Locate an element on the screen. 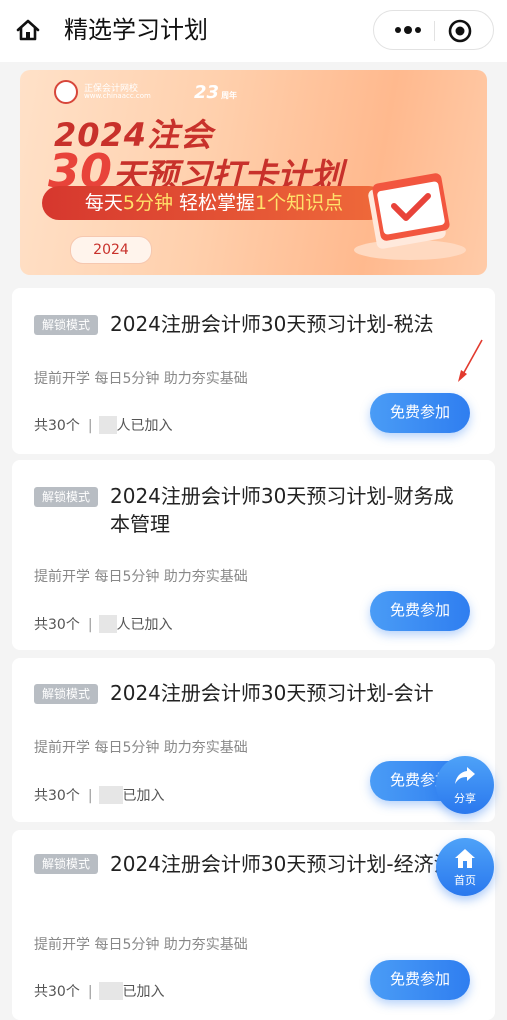 This screenshot has height=1020, width=507. year-tag: 2024 is located at coordinates (111, 250).